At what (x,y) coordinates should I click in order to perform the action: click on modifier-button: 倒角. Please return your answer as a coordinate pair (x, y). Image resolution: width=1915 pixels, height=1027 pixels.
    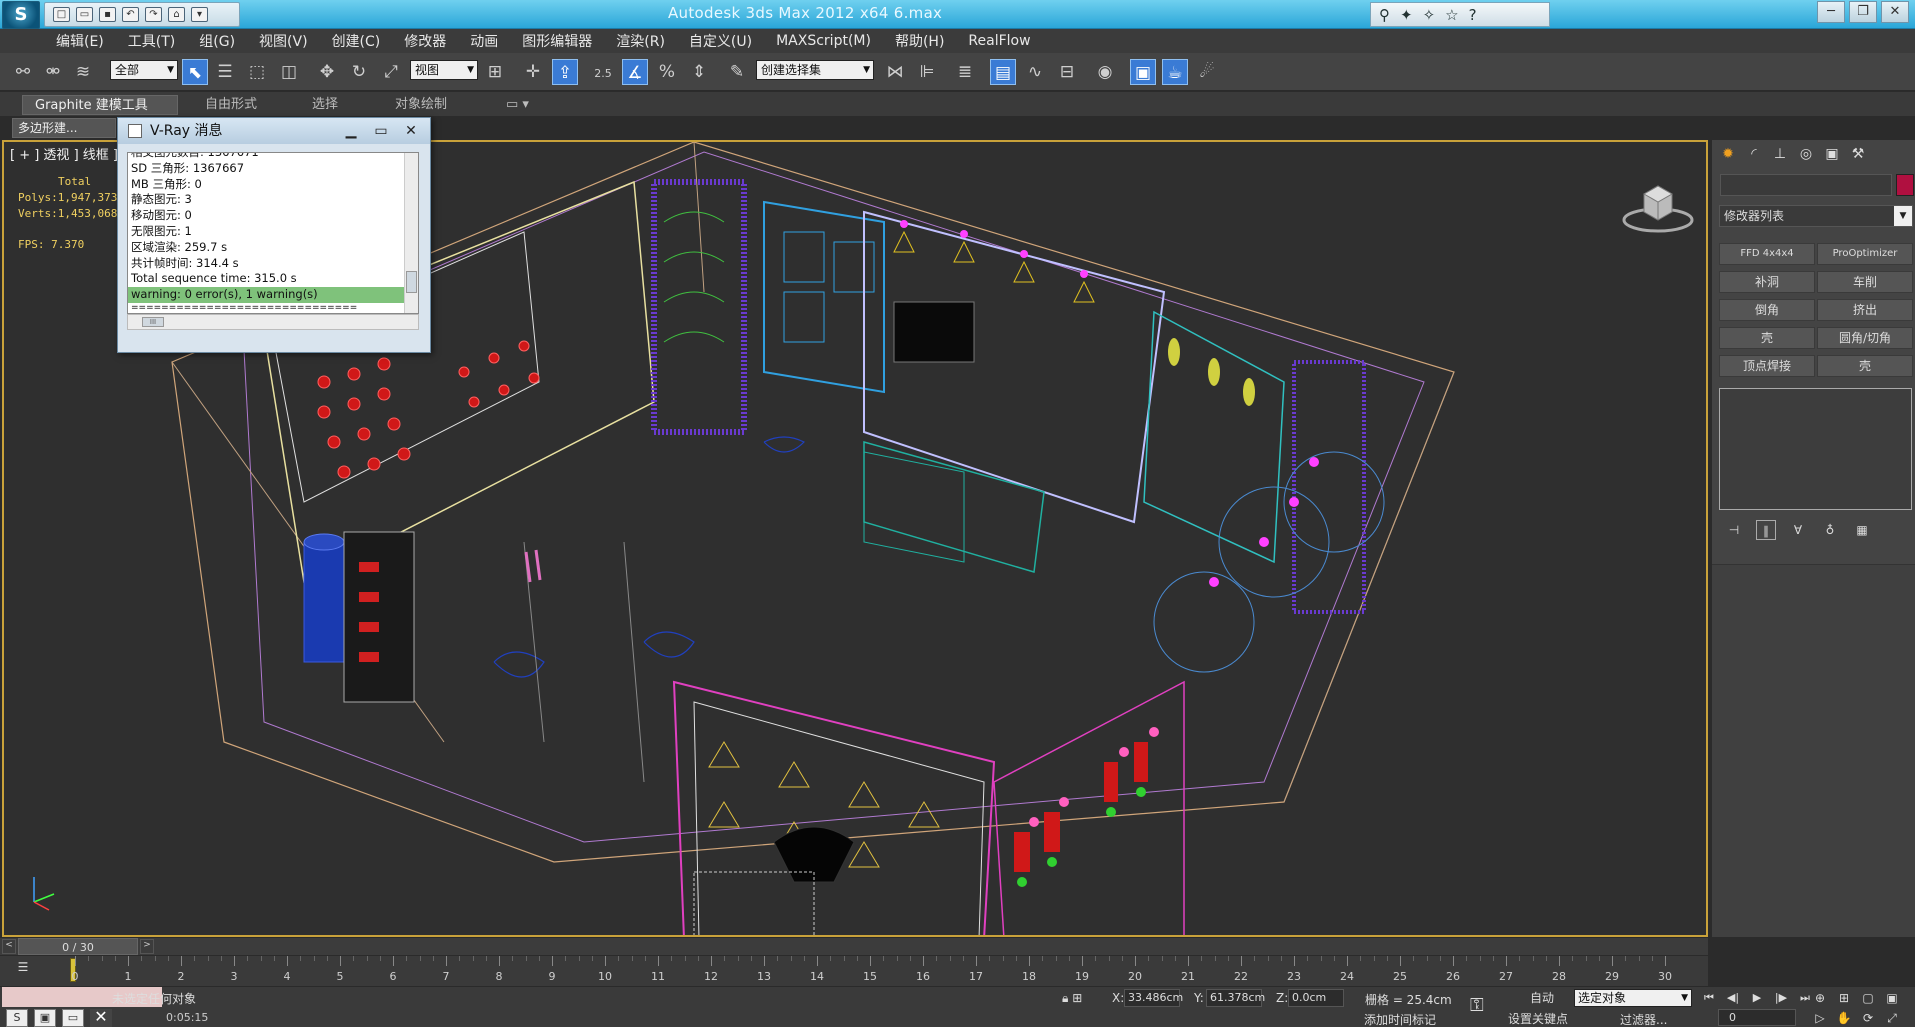
    Looking at the image, I should click on (1767, 310).